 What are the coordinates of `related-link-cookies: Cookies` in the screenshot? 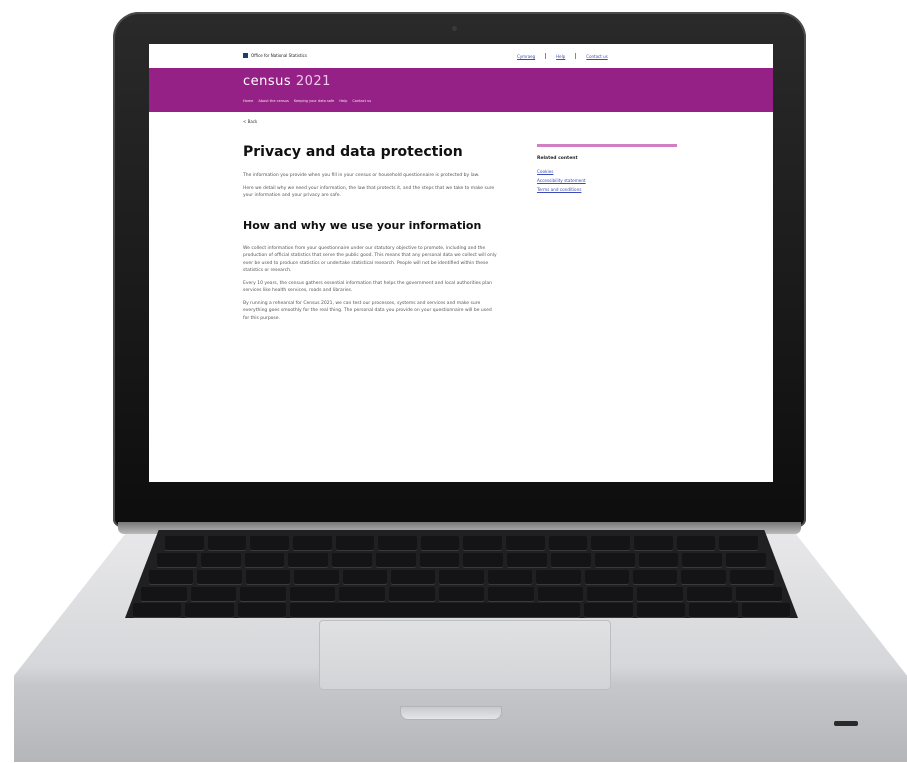 It's located at (607, 171).